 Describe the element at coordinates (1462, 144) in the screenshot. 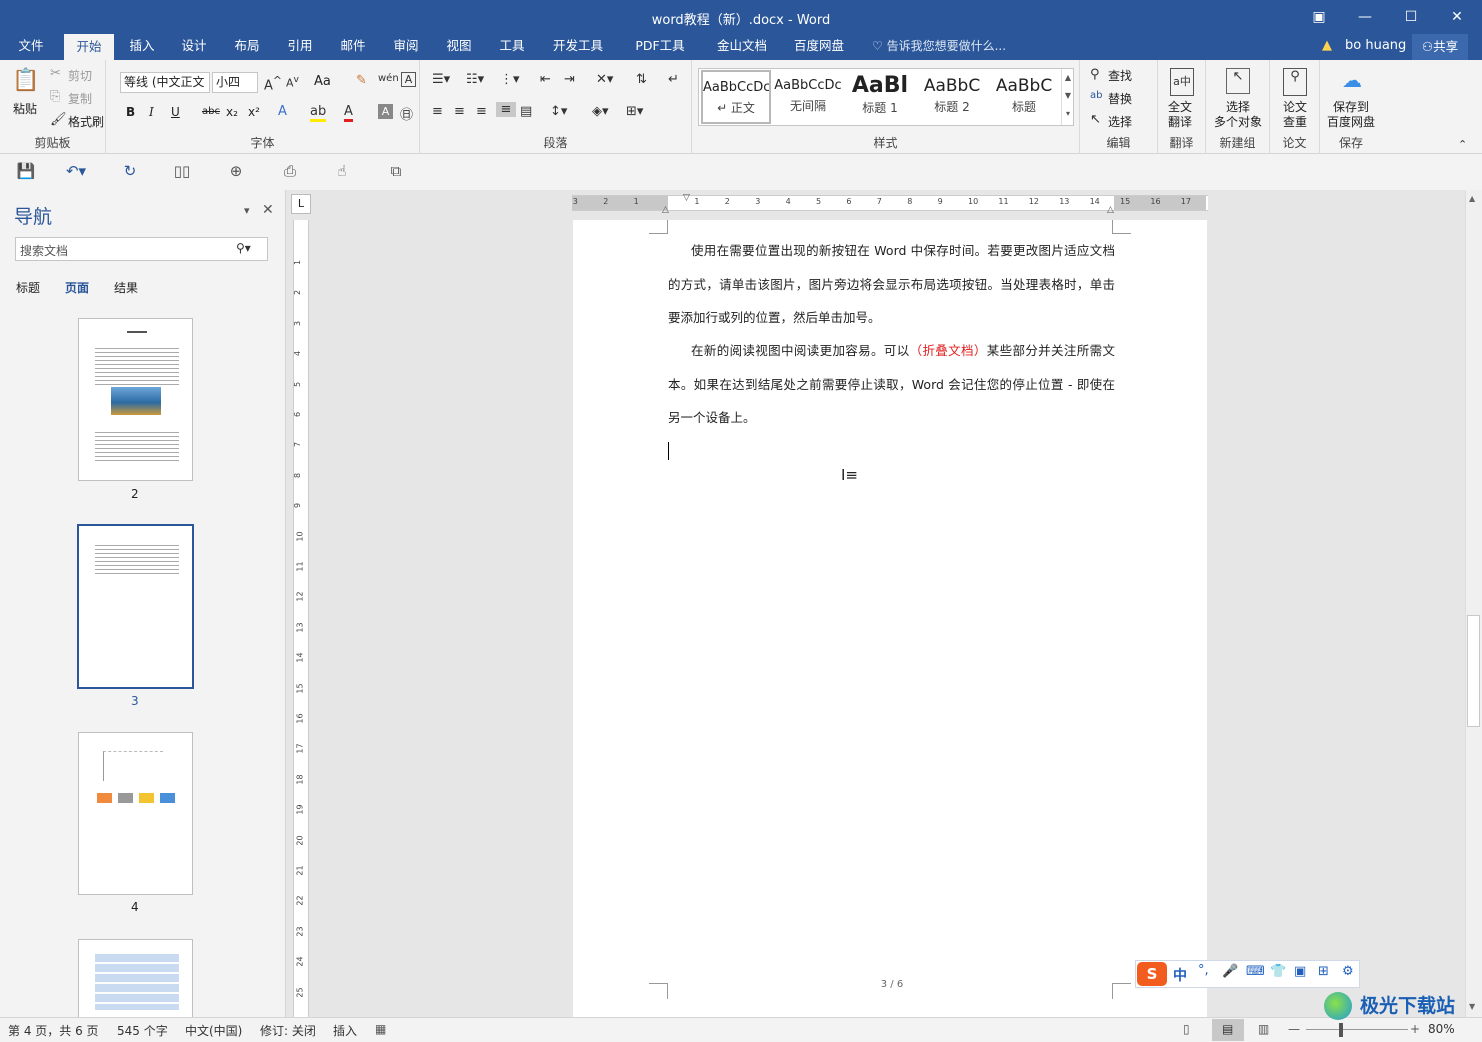

I see `collapse-ribbon-icon: ⌃` at that location.